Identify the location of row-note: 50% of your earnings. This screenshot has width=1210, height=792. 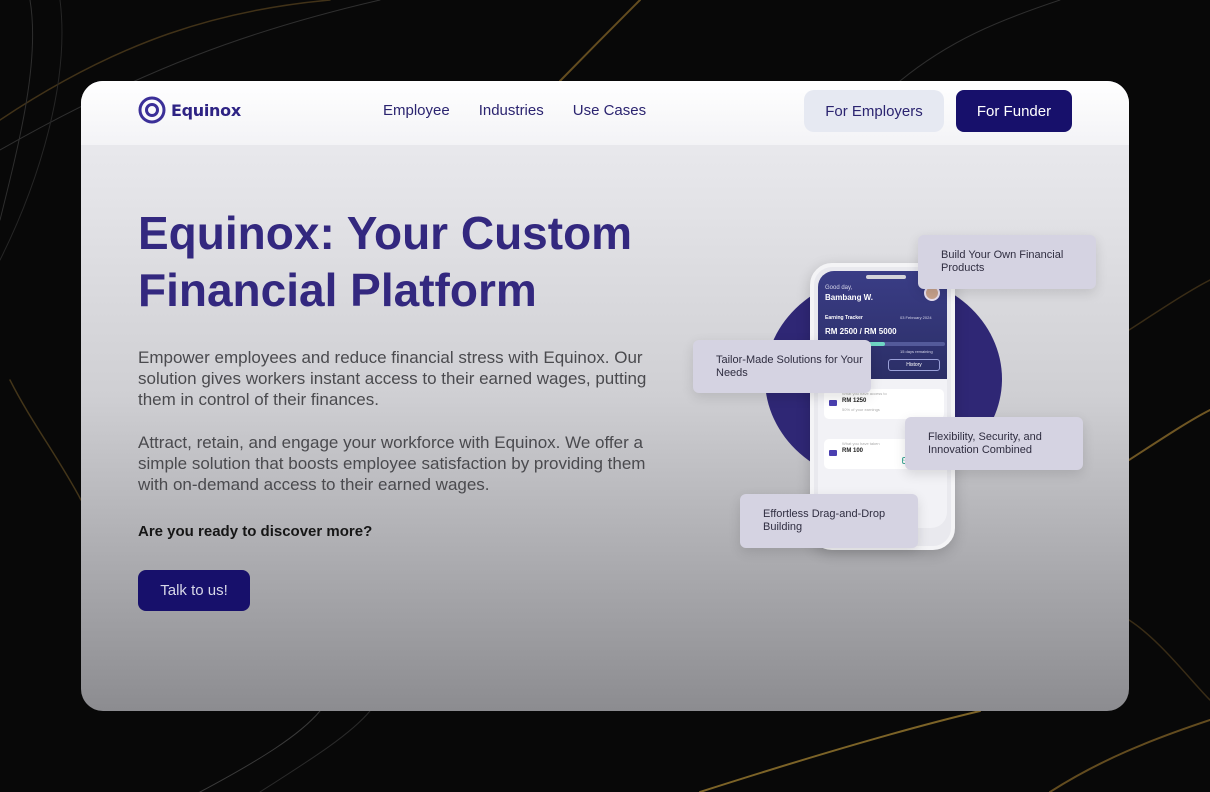
(861, 409).